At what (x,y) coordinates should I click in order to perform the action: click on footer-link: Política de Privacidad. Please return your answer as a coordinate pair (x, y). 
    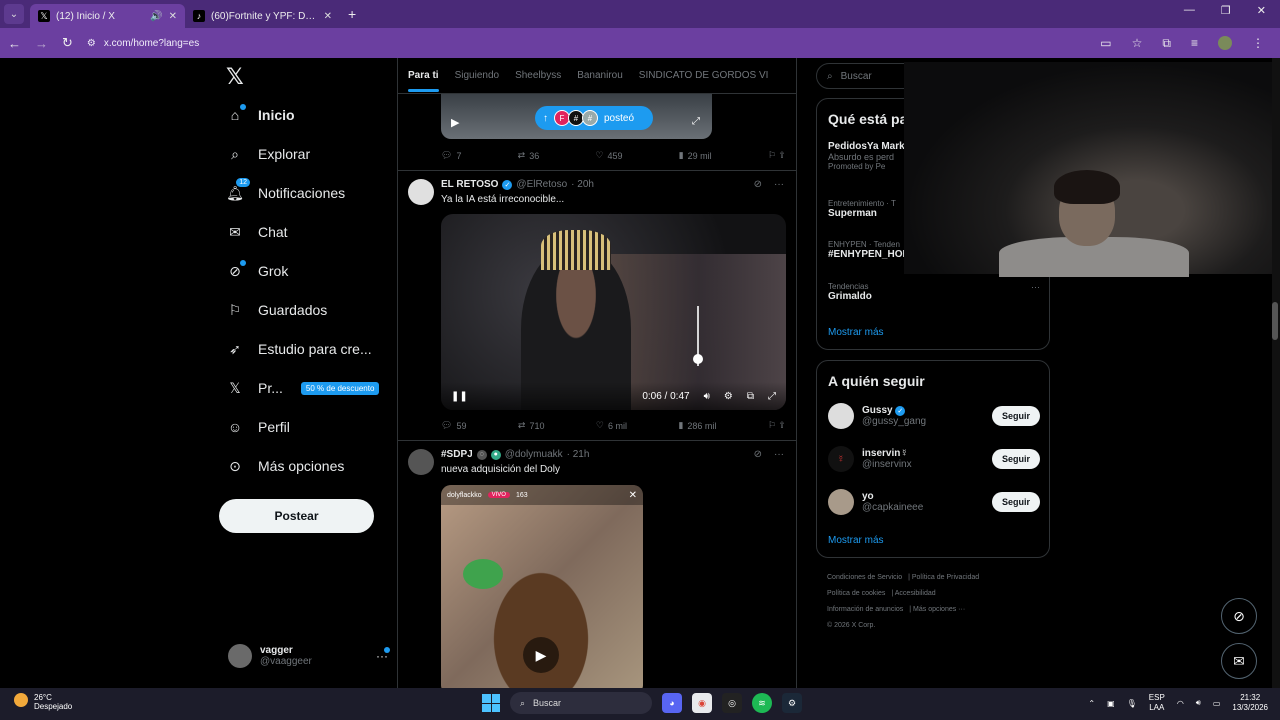
    Looking at the image, I should click on (945, 577).